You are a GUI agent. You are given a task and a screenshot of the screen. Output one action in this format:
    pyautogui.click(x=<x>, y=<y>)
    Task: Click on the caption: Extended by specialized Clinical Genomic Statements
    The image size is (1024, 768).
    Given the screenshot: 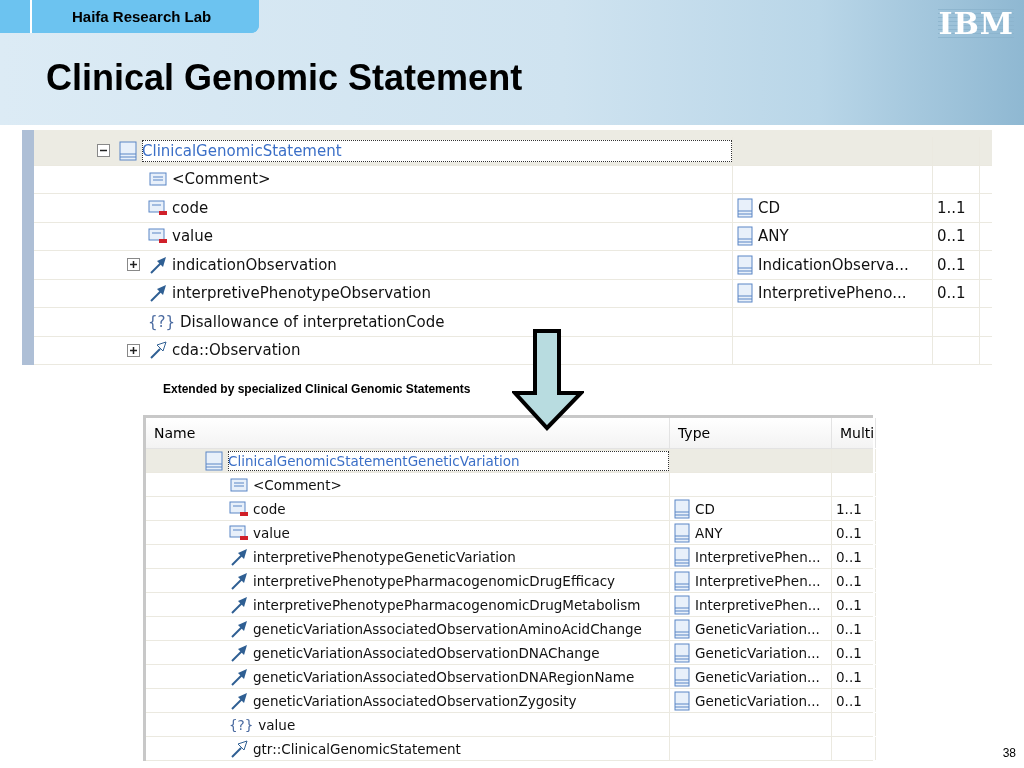 What is the action you would take?
    pyautogui.click(x=317, y=389)
    